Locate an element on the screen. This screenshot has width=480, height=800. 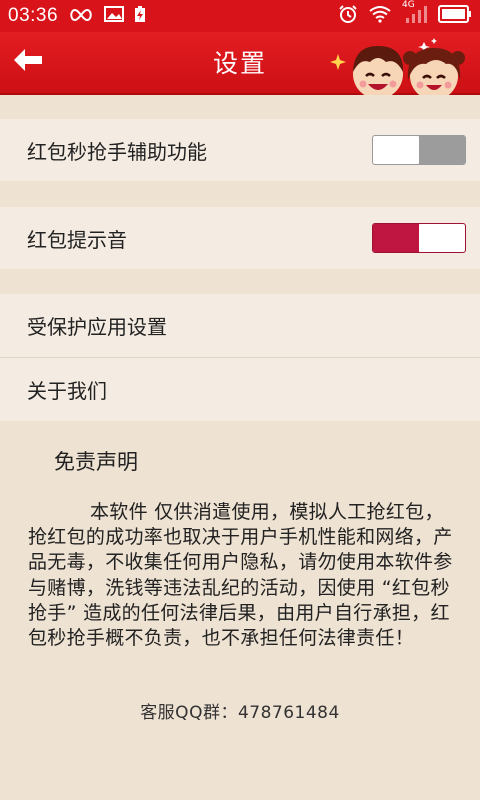
sound-row: 红包提示音 is located at coordinates (240, 238).